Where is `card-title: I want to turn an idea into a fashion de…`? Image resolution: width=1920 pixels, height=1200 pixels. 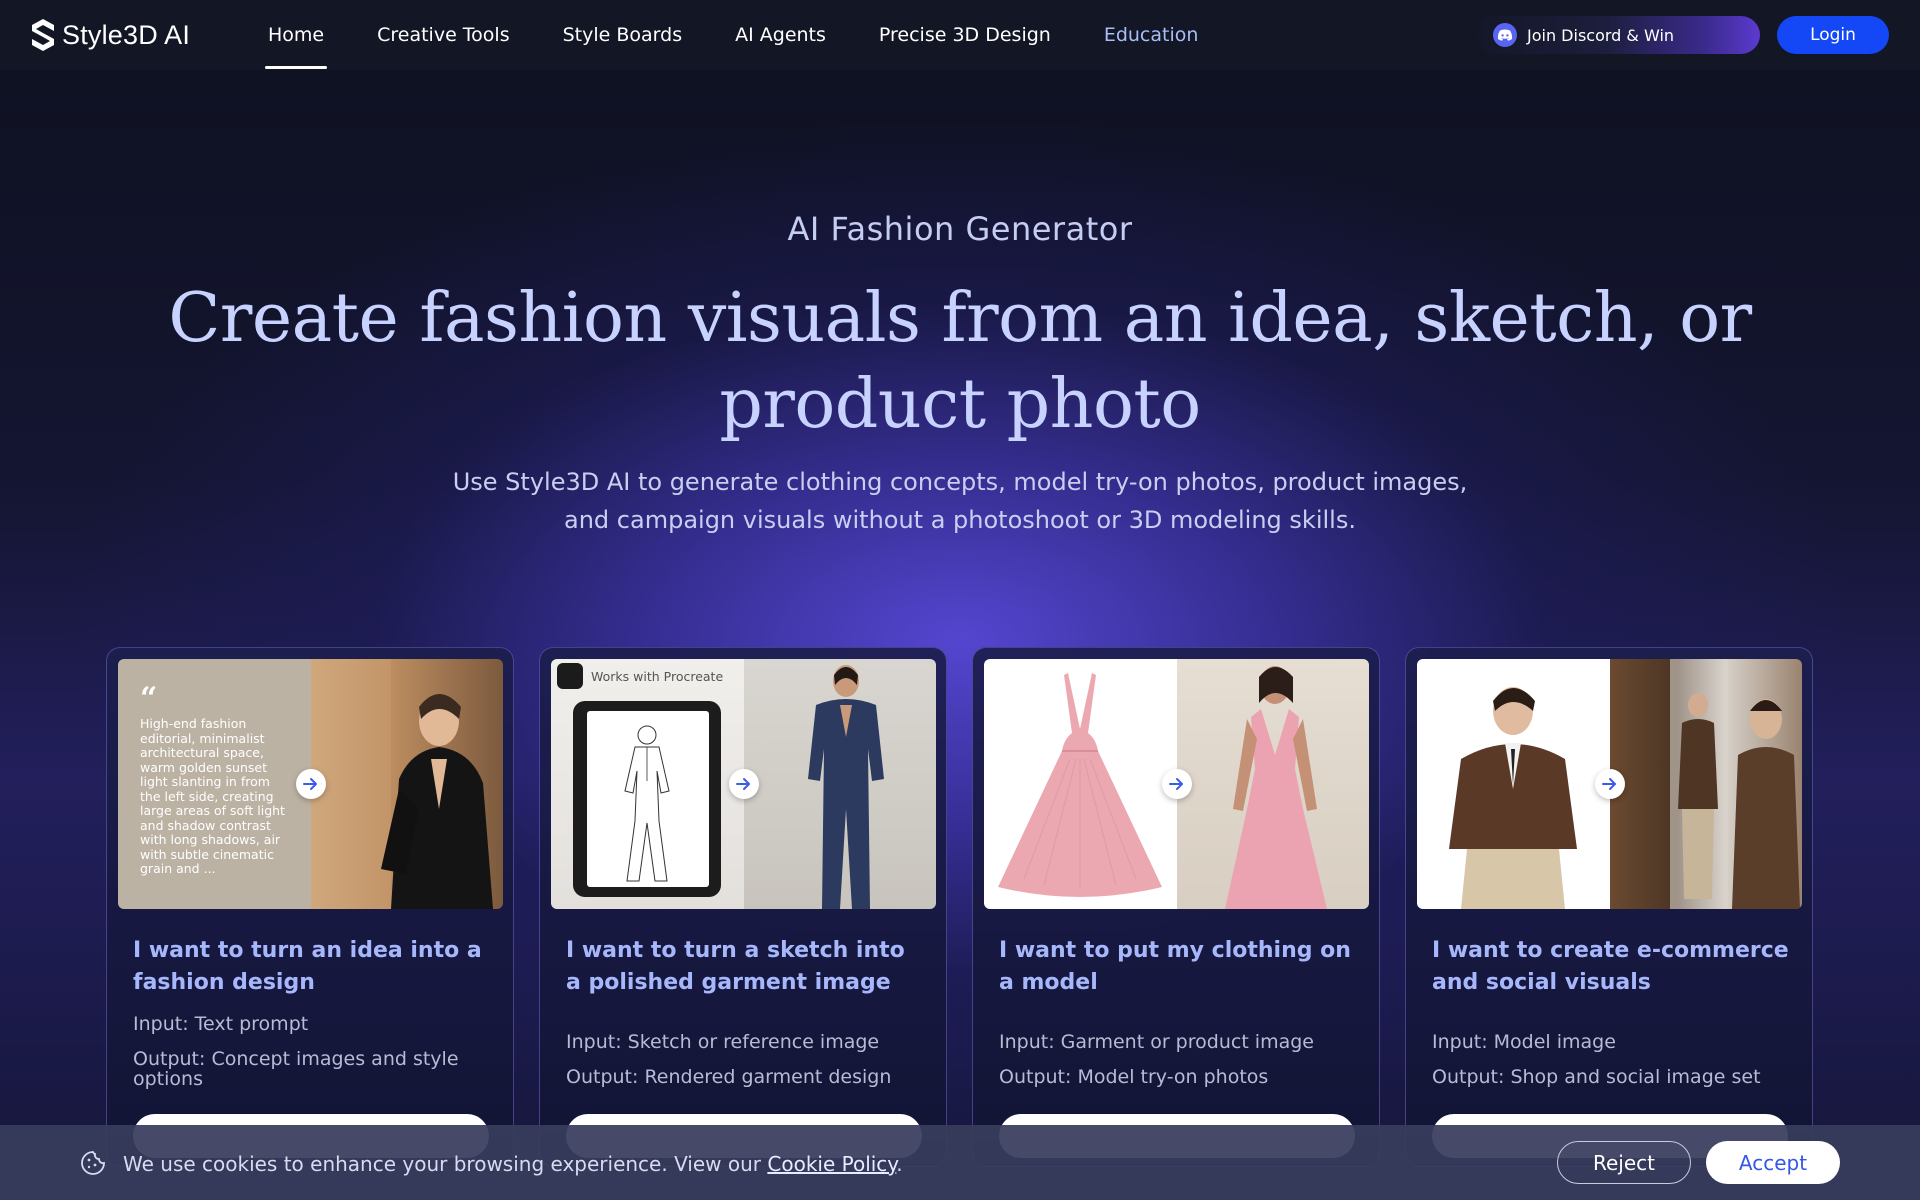
card-title: I want to turn an idea into a fashion de… is located at coordinates (307, 966).